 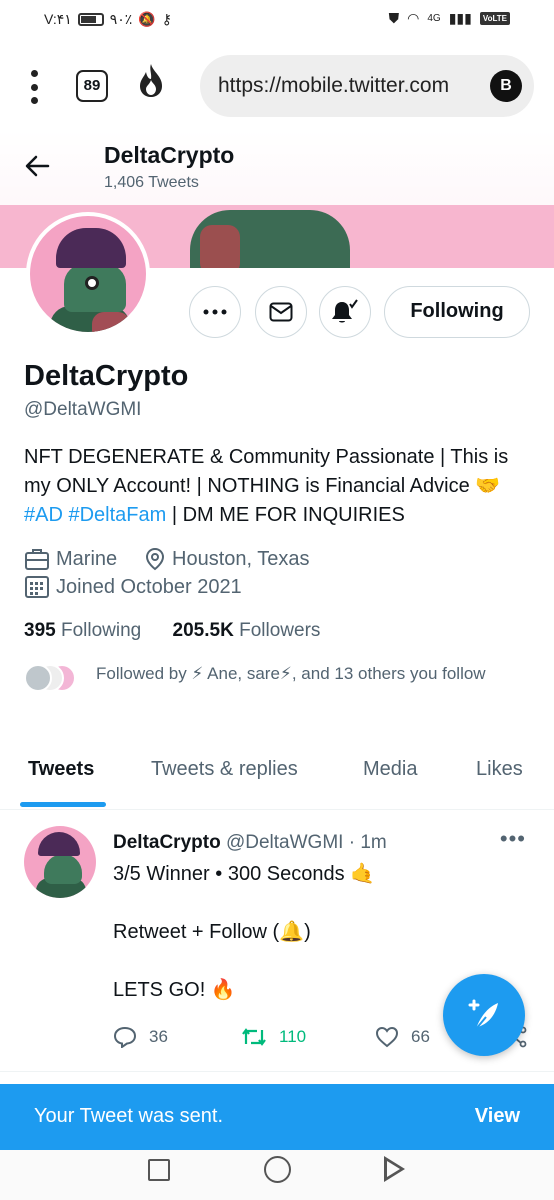 What do you see at coordinates (247, 630) in the screenshot?
I see `followers-link: 205.5K Followers` at bounding box center [247, 630].